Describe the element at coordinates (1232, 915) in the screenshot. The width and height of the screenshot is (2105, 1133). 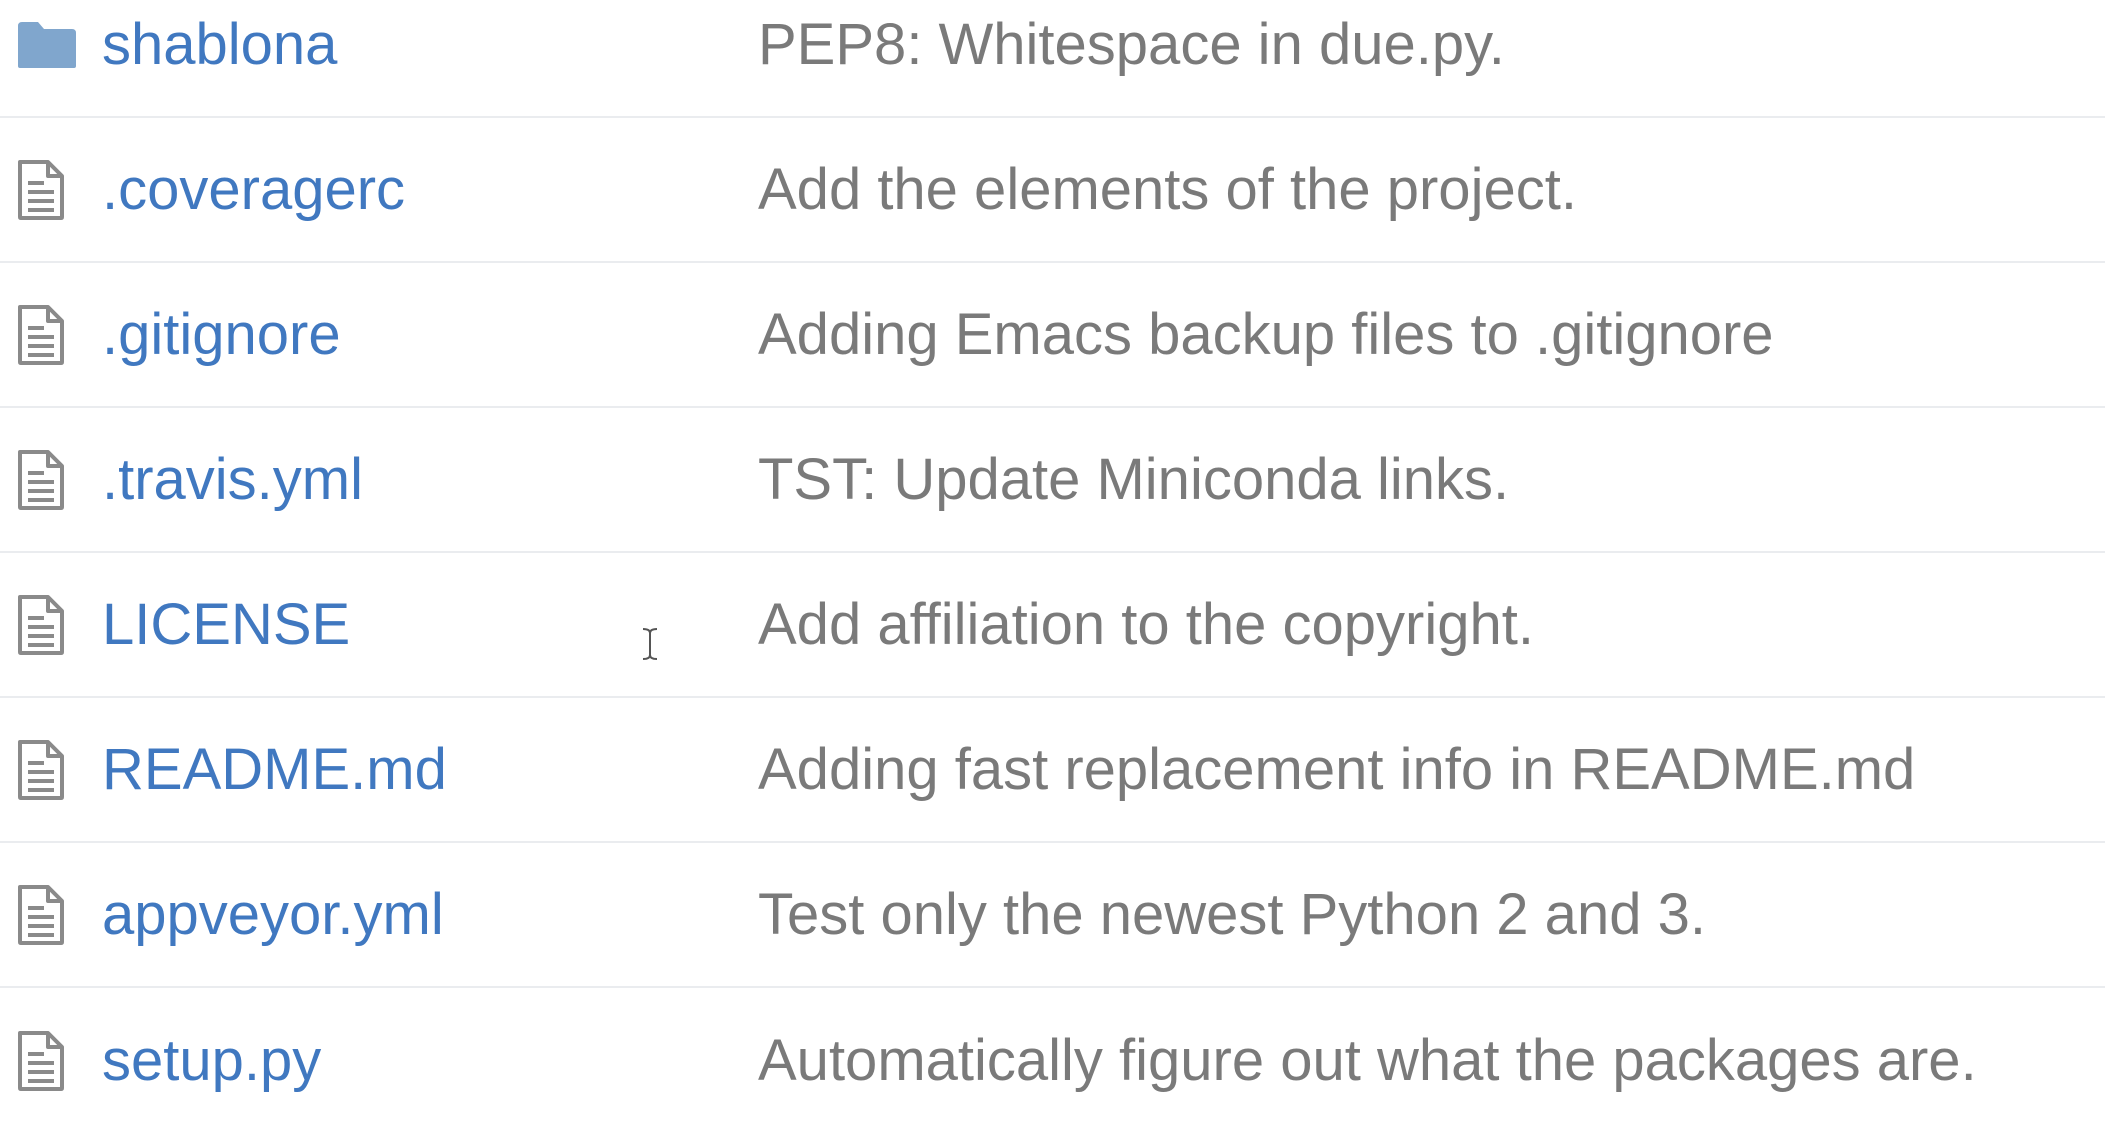
I see `commit-message-link: Test only the newest Python 2 and 3.` at that location.